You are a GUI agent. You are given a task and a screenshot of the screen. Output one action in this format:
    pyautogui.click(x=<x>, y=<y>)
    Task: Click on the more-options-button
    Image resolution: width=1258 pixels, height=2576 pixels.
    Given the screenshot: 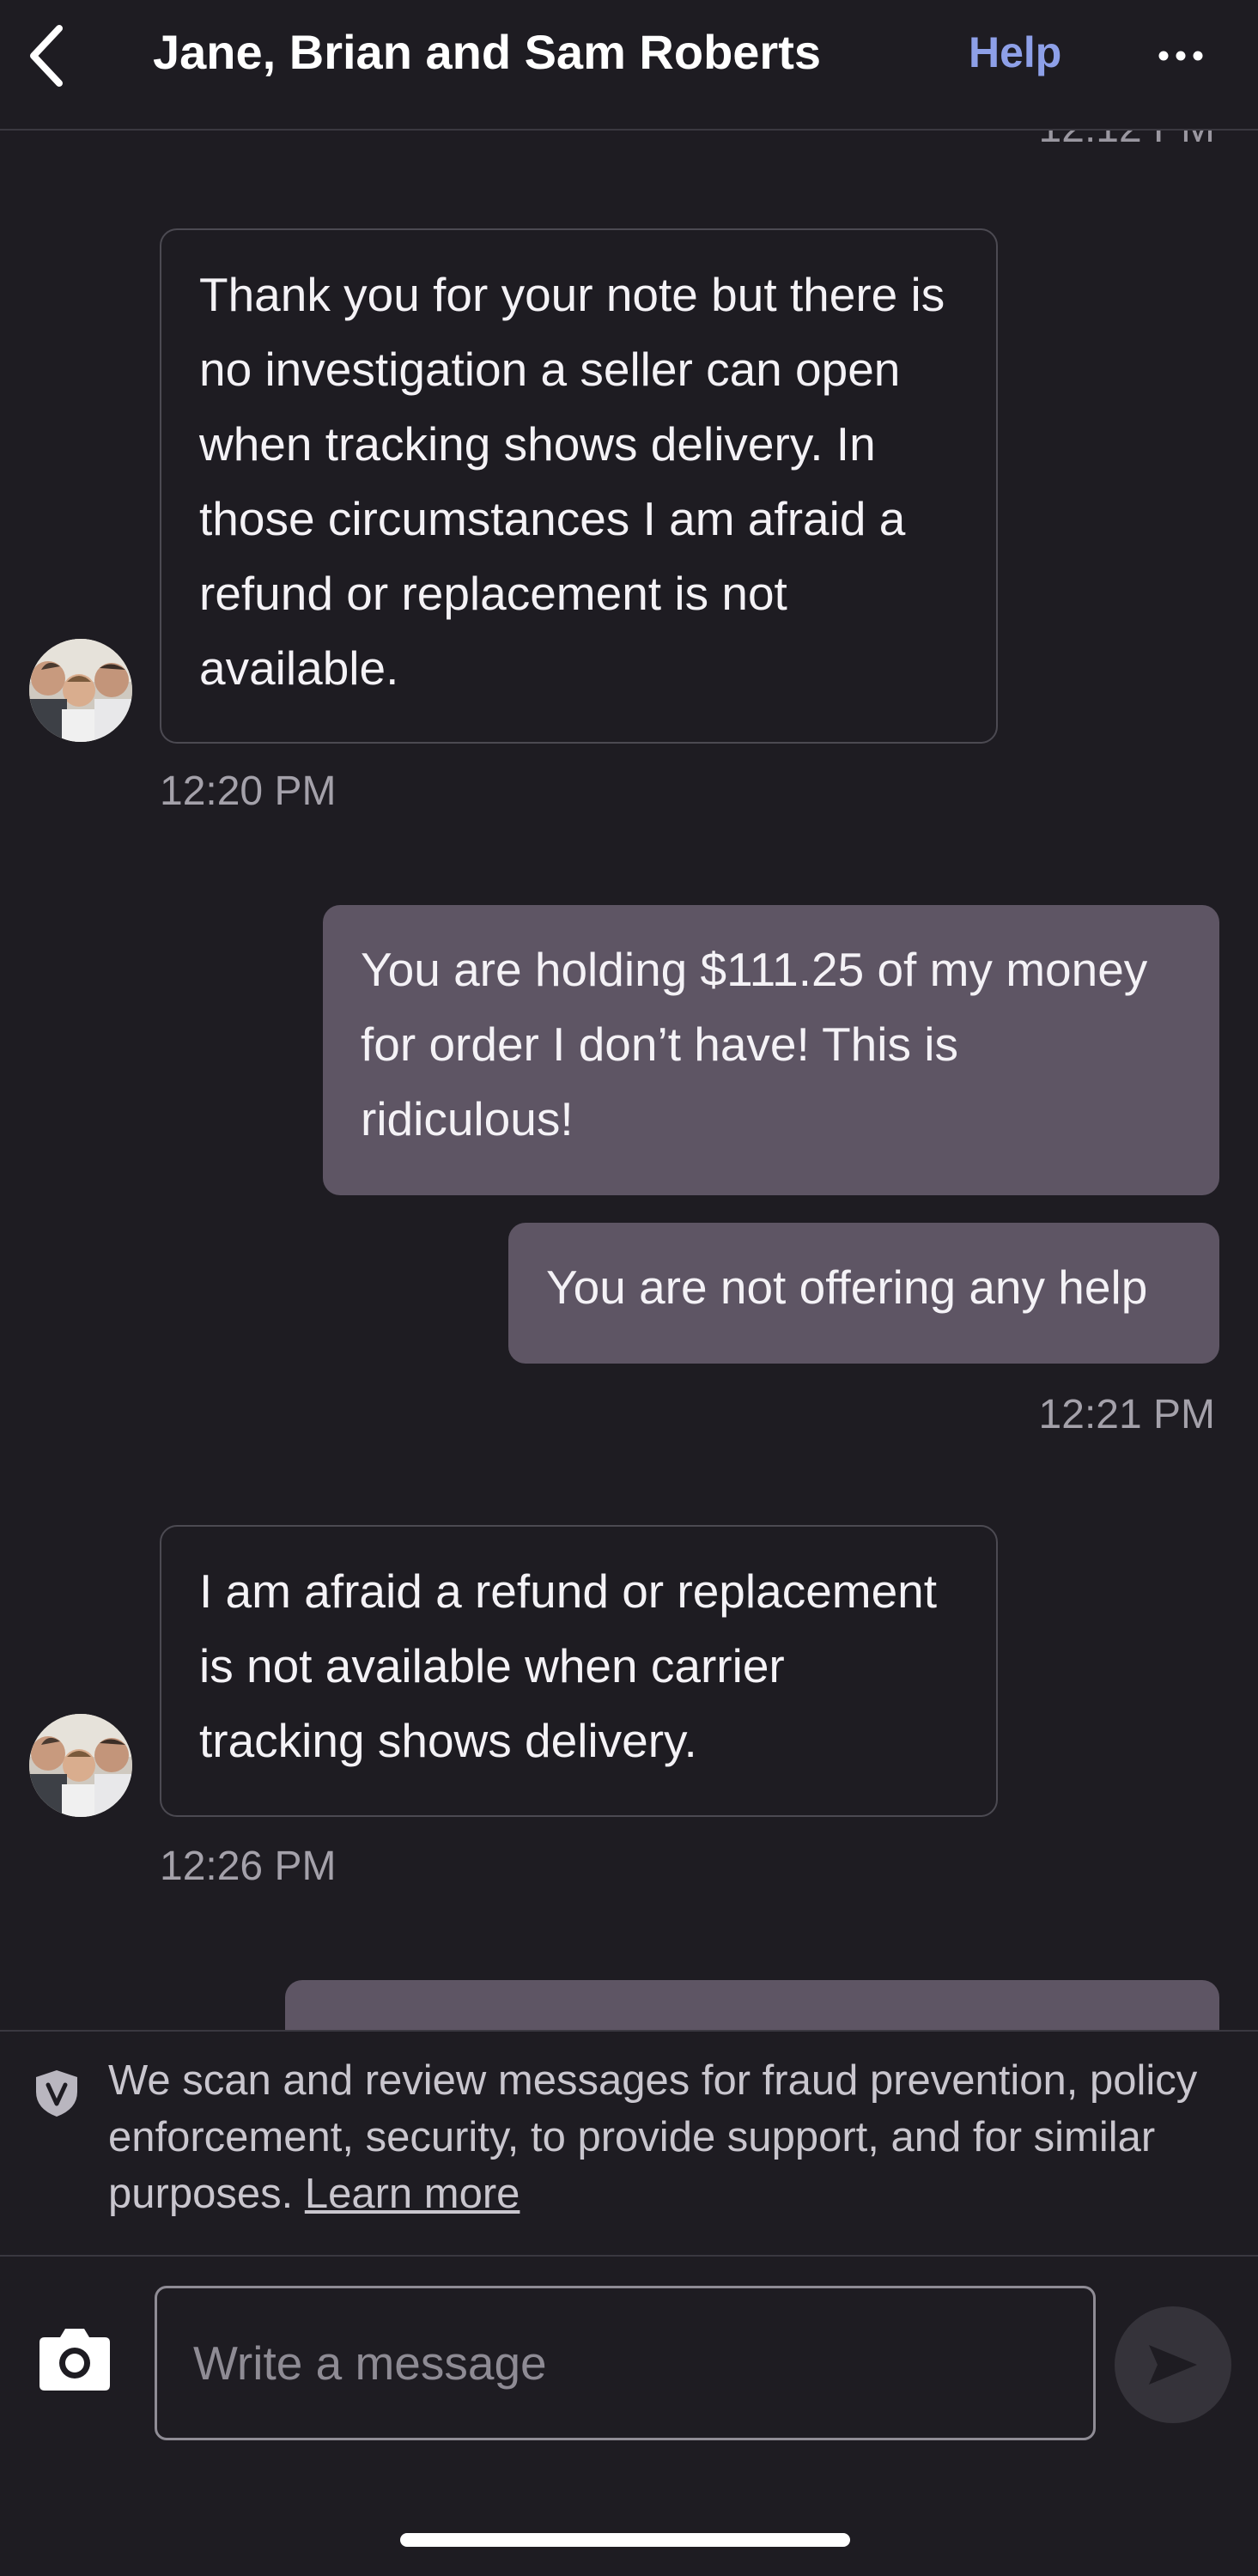 What is the action you would take?
    pyautogui.click(x=1181, y=56)
    